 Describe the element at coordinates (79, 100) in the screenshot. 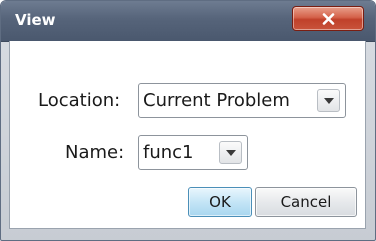

I see `location-label: Location:` at that location.